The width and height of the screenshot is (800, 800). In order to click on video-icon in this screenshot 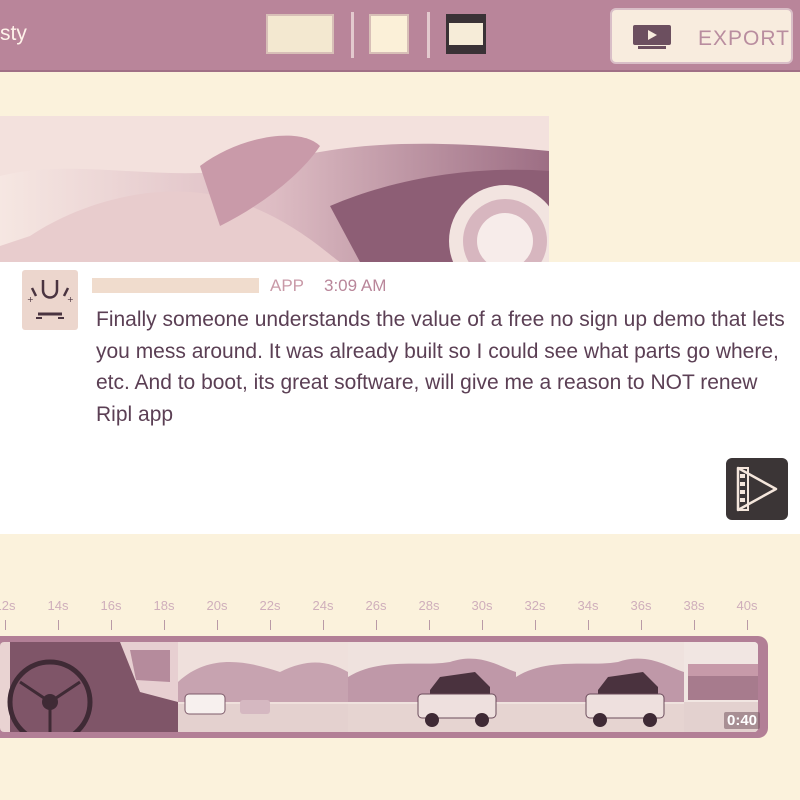, I will do `click(652, 37)`.